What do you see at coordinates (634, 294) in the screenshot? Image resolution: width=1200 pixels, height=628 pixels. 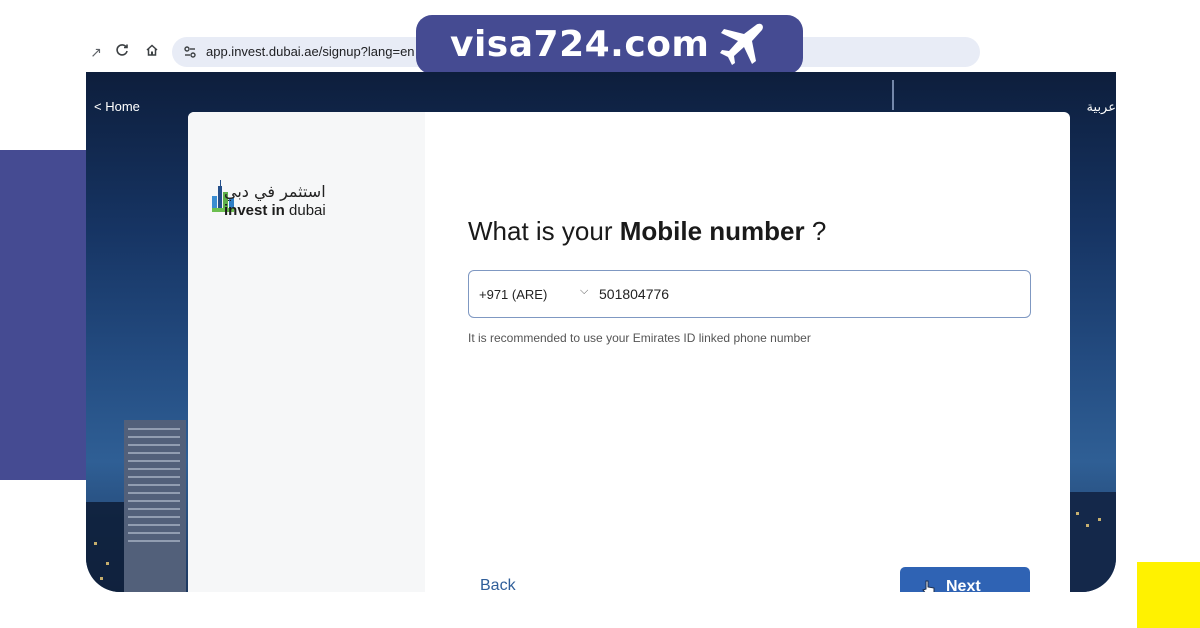 I see `phone-number-input: 501804776` at bounding box center [634, 294].